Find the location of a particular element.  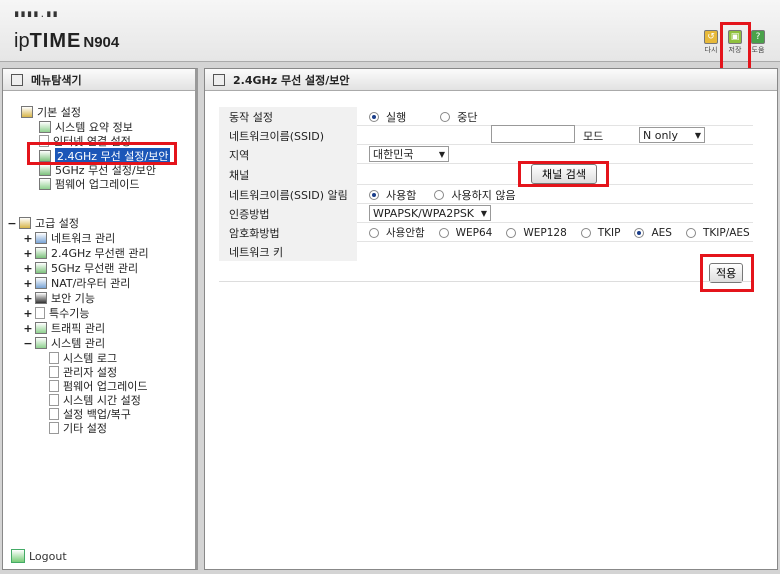

tree-item-other: 기타 설정 is located at coordinates (78, 428).